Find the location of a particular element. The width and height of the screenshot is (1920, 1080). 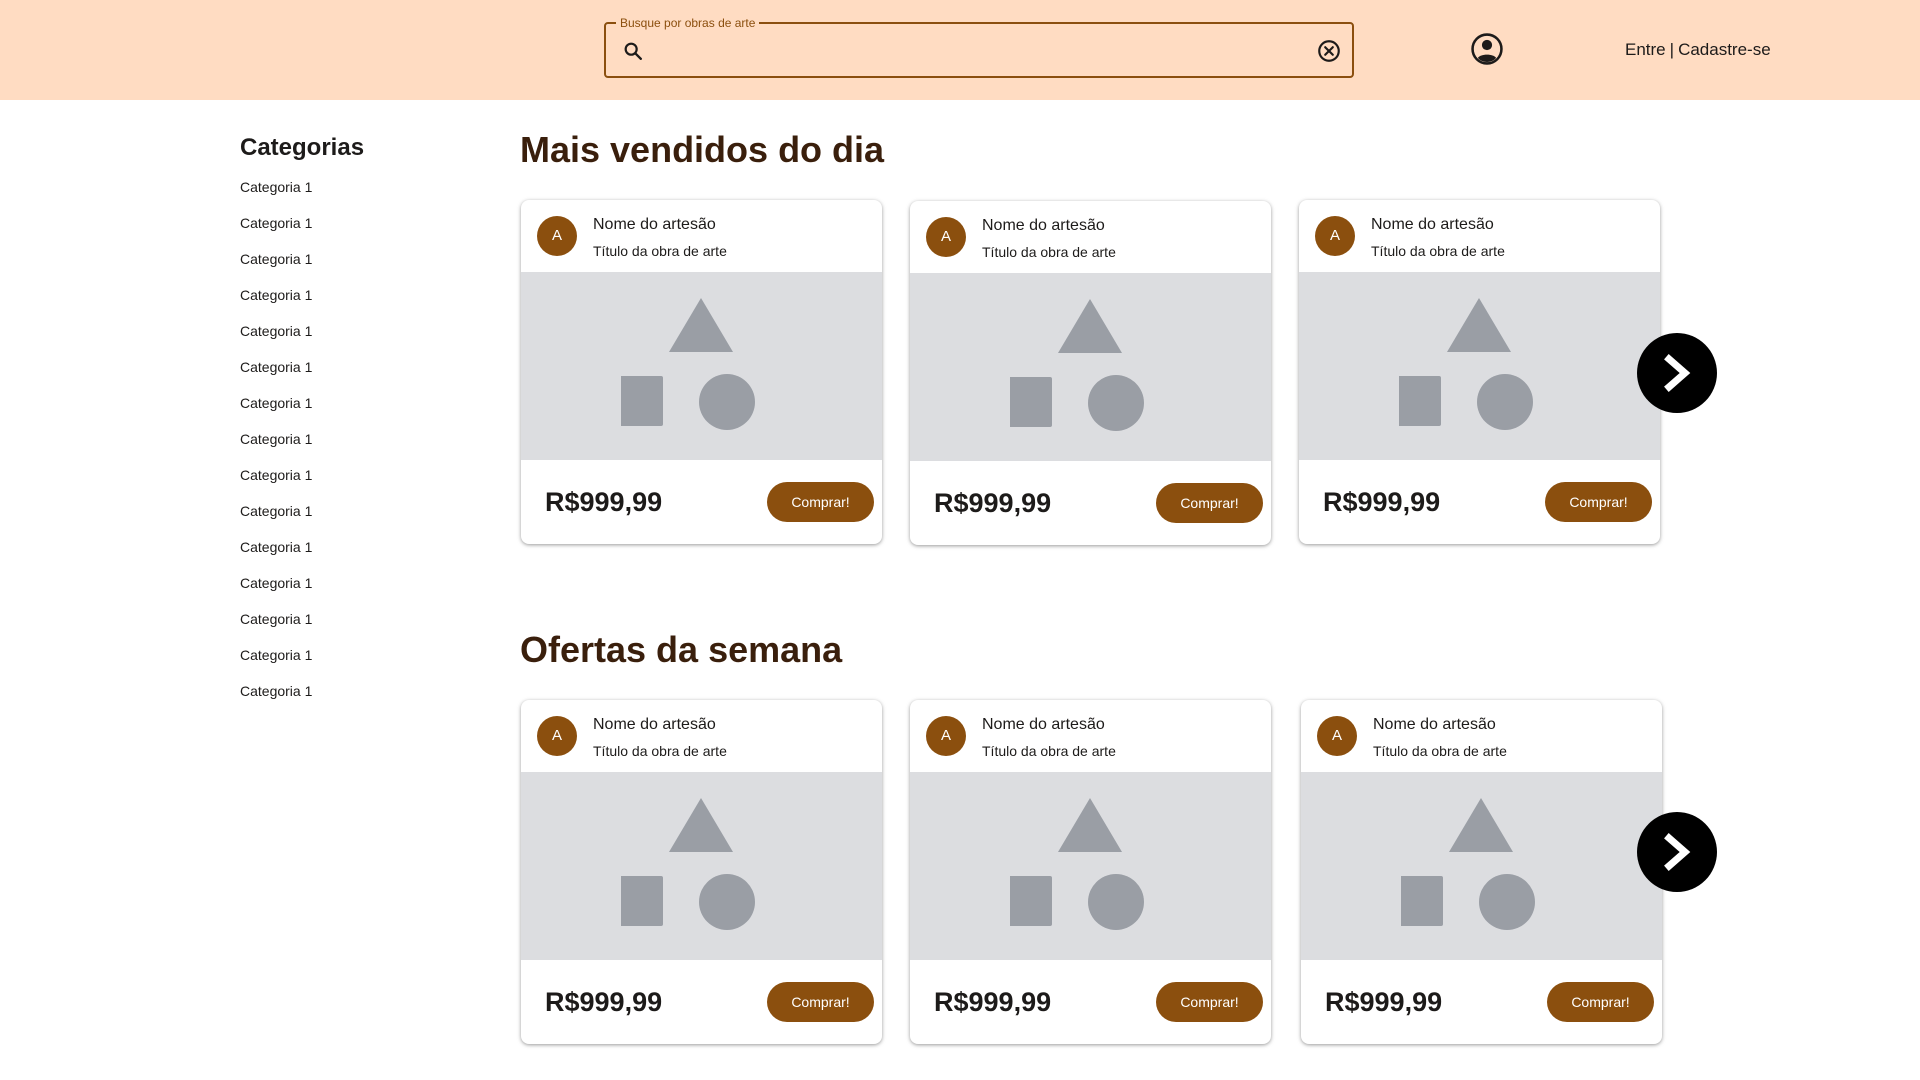

search-input is located at coordinates (958, 50).